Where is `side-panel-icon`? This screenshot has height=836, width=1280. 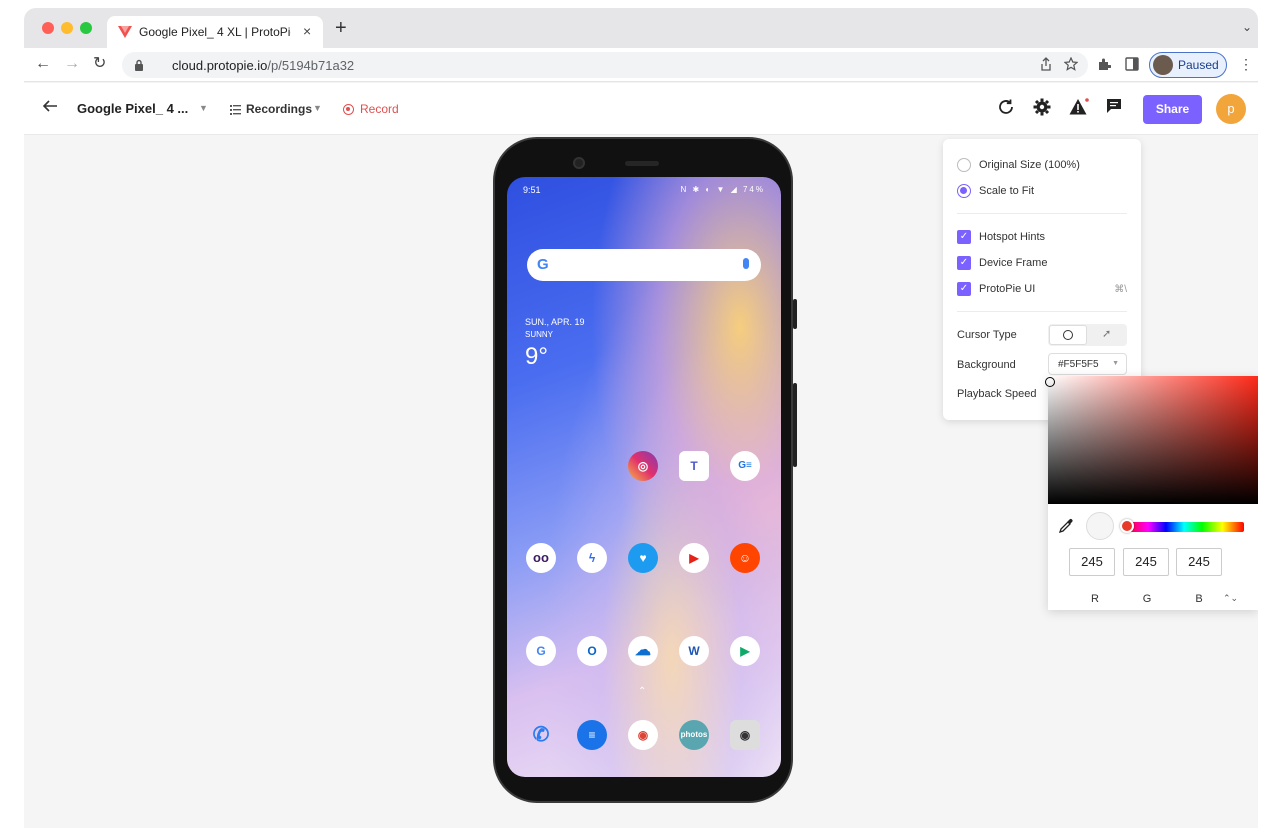 side-panel-icon is located at coordinates (1132, 66).